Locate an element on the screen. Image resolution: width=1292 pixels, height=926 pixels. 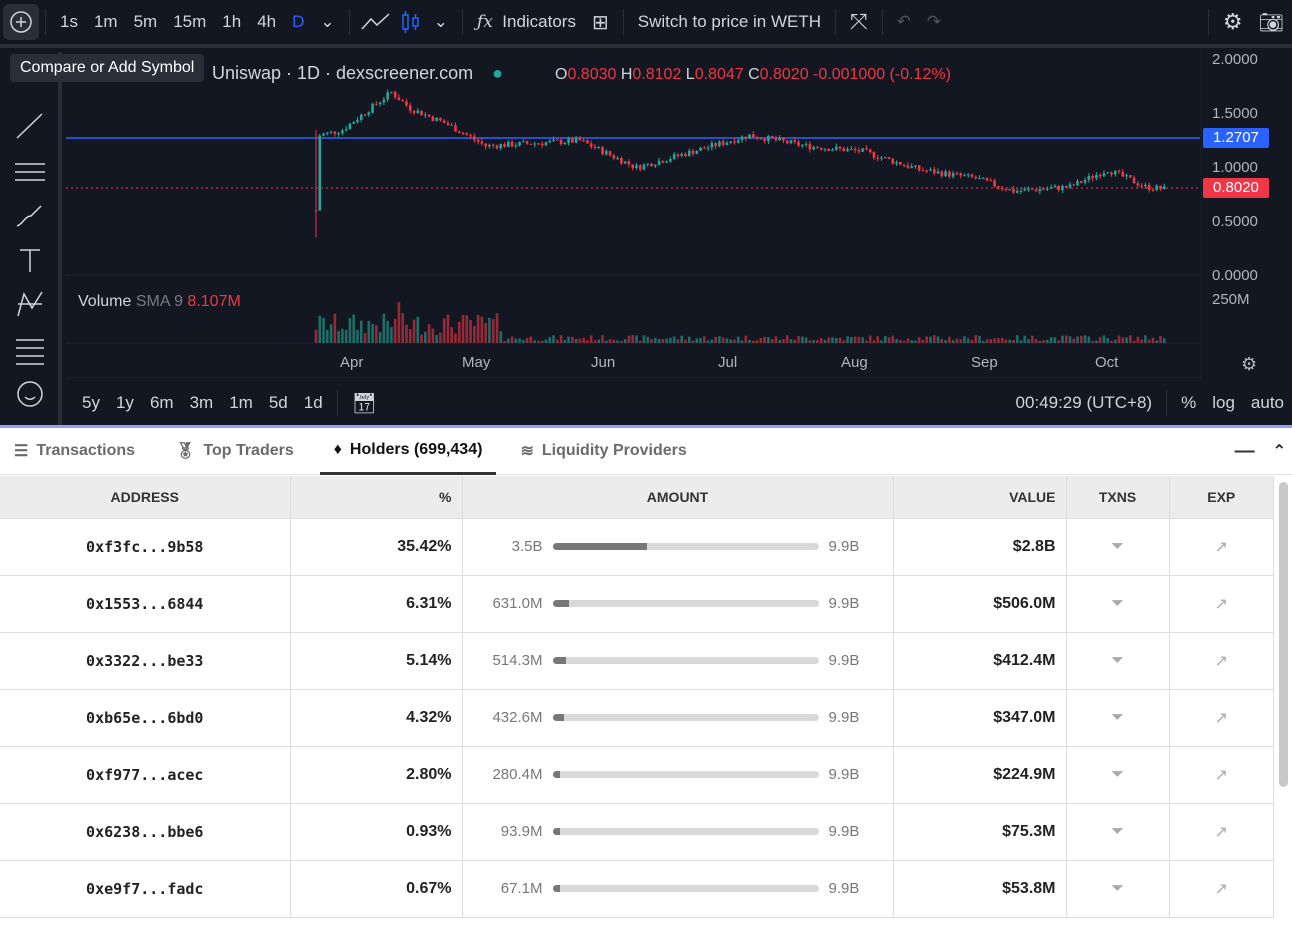
text-icon is located at coordinates (30, 260).